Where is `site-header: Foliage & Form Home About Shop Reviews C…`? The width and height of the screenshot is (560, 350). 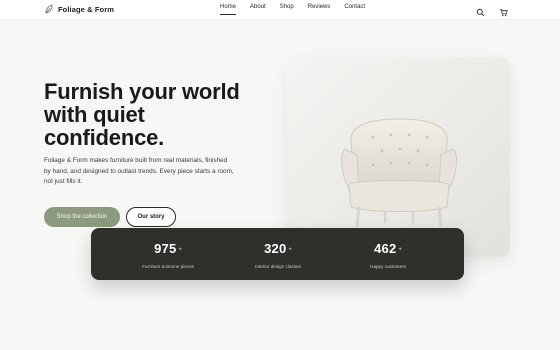 site-header: Foliage & Form Home About Shop Reviews C… is located at coordinates (280, 10).